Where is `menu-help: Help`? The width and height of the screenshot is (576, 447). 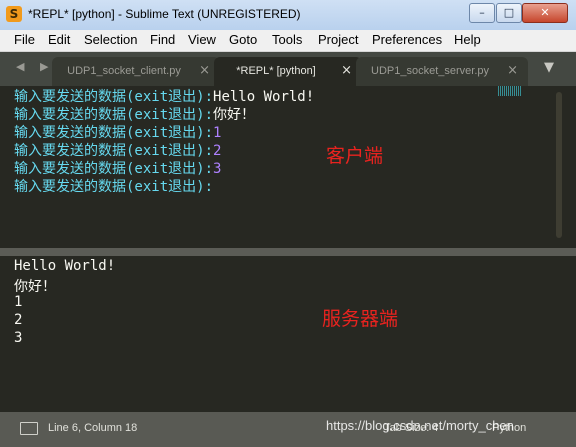 menu-help: Help is located at coordinates (467, 39).